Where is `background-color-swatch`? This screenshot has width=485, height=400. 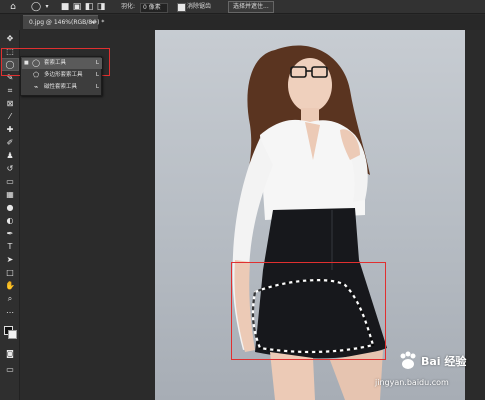 background-color-swatch is located at coordinates (12, 334).